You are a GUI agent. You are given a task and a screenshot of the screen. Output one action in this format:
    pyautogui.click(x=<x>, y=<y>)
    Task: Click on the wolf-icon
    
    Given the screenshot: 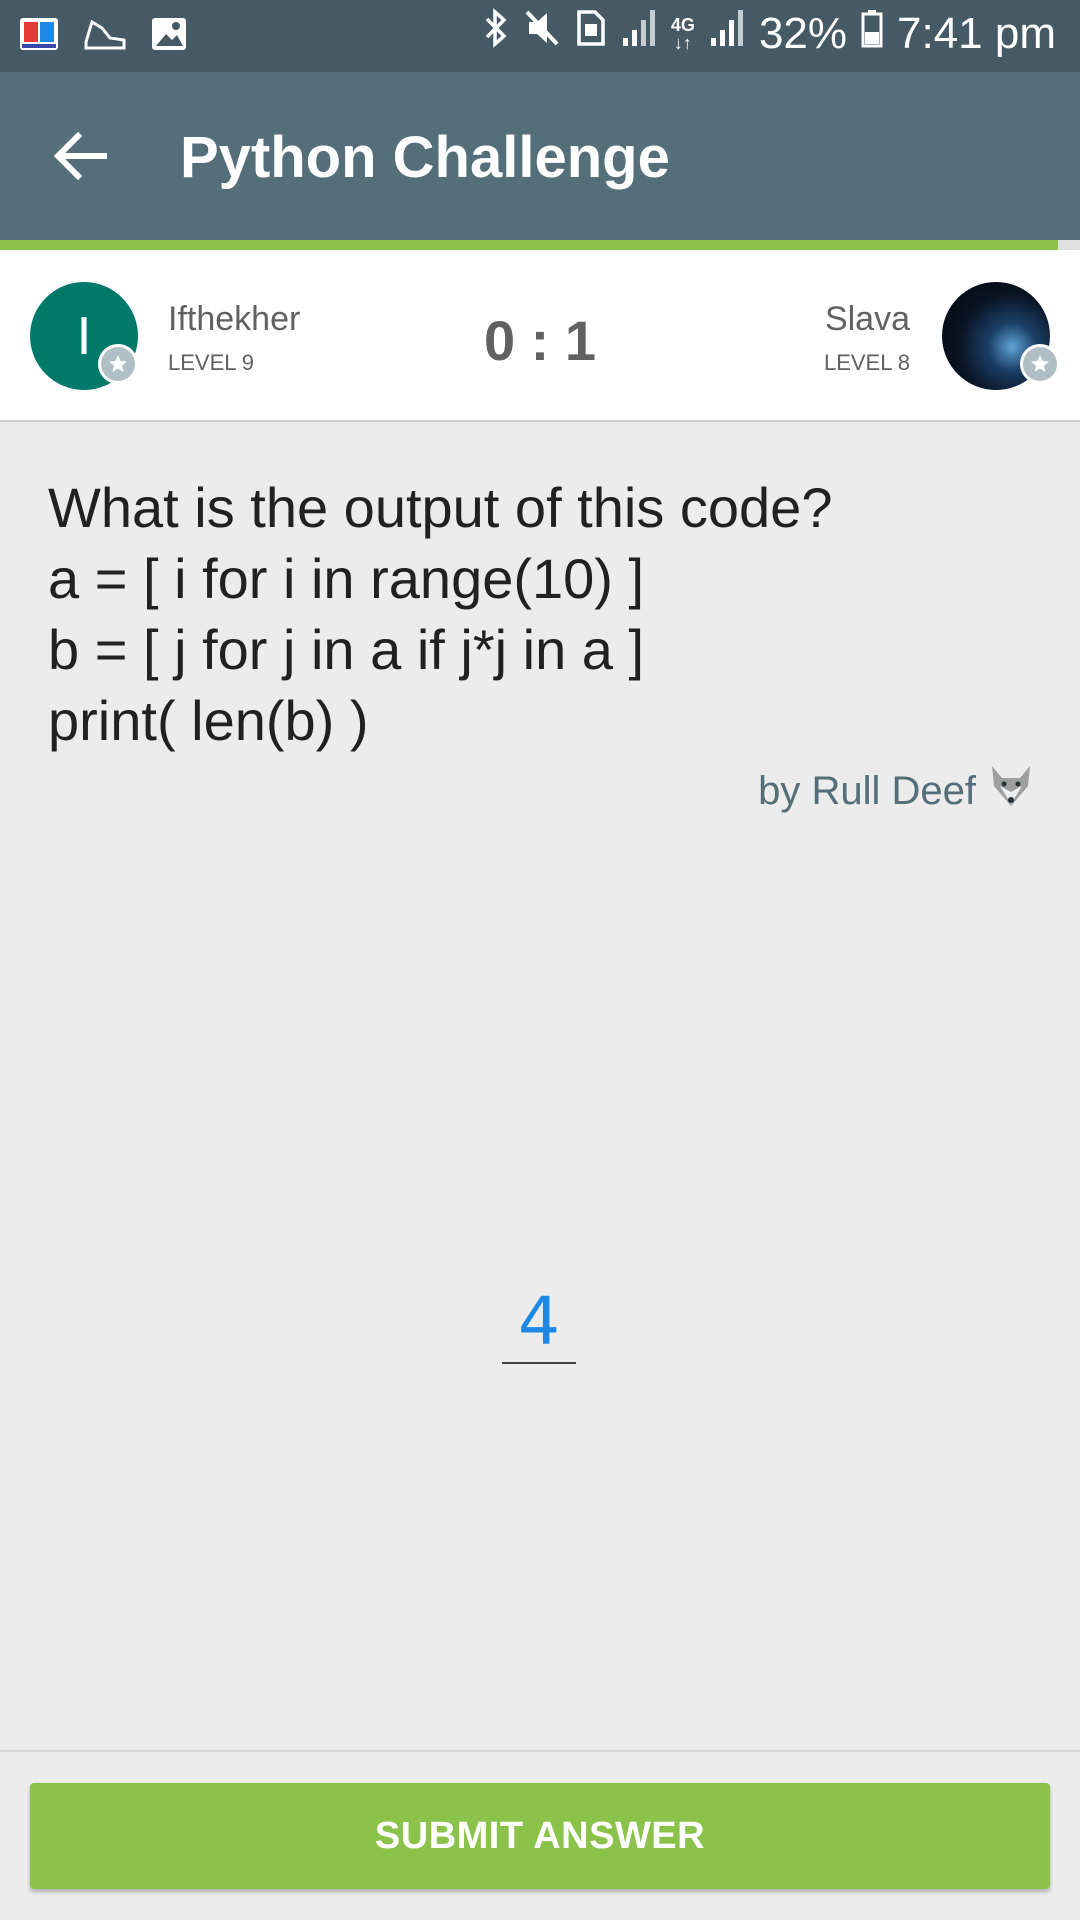 What is the action you would take?
    pyautogui.click(x=1011, y=791)
    